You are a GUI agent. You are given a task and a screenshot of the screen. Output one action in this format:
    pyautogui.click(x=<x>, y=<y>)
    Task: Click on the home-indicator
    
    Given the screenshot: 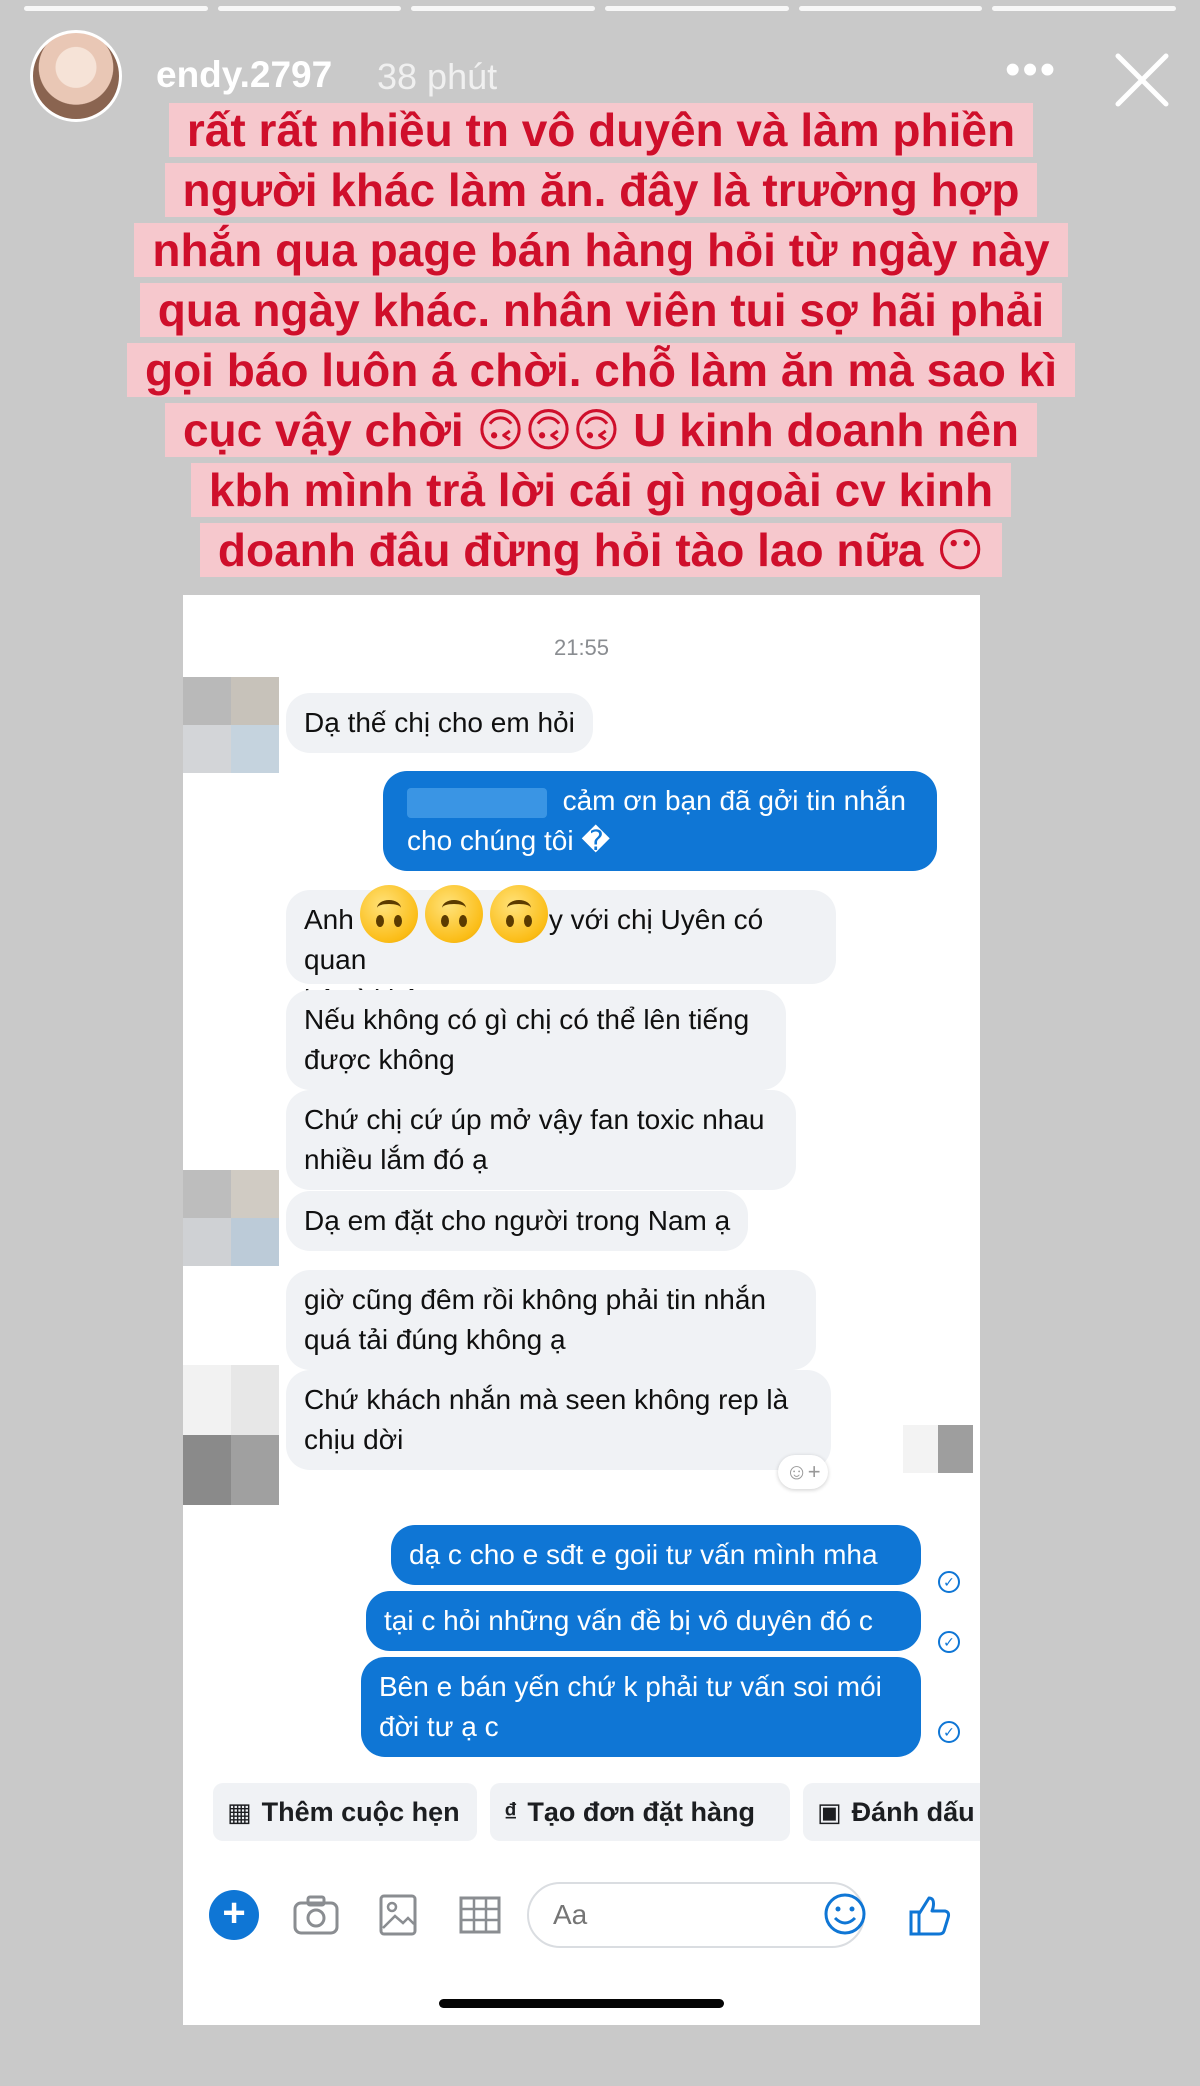 What is the action you would take?
    pyautogui.click(x=581, y=2003)
    